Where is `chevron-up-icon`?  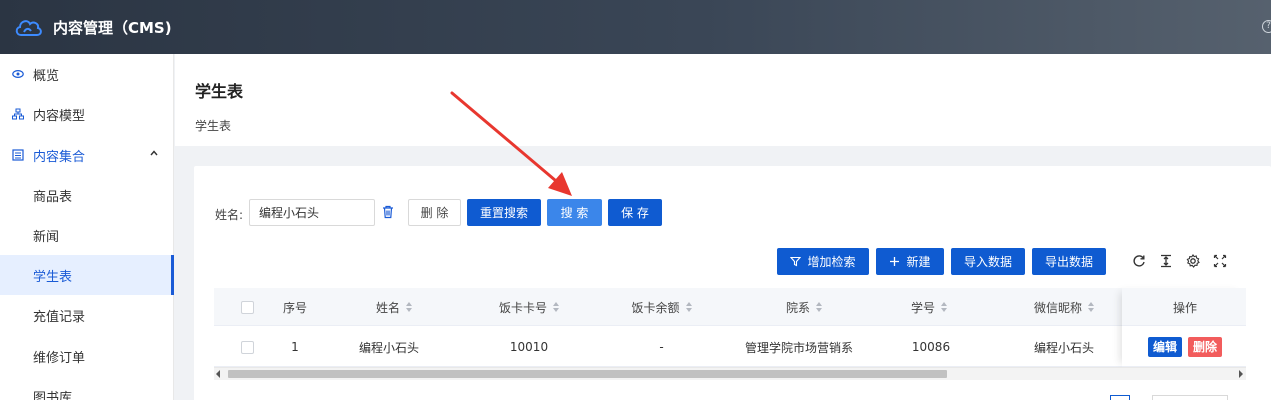
chevron-up-icon is located at coordinates (154, 153).